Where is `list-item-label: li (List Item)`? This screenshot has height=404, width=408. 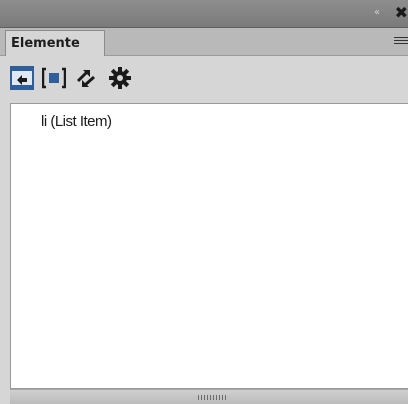 list-item-label: li (List Item) is located at coordinates (76, 121).